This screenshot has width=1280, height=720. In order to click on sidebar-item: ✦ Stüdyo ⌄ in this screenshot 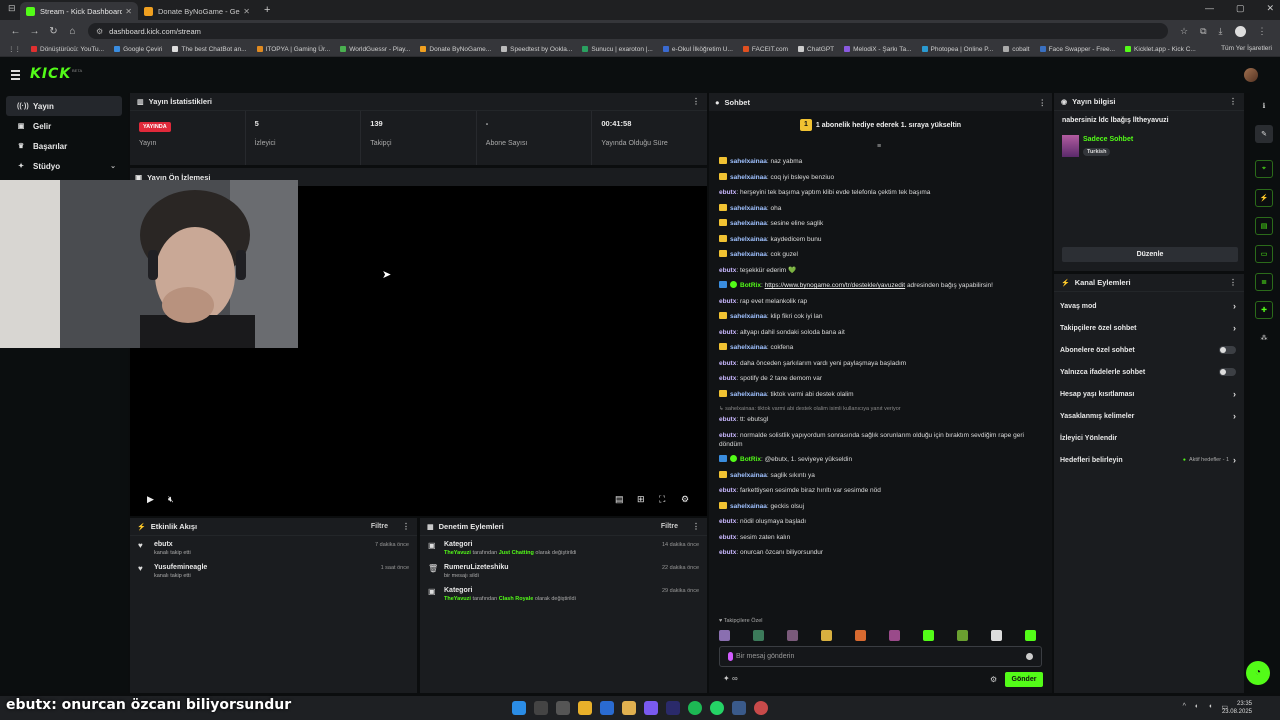, I will do `click(64, 166)`.